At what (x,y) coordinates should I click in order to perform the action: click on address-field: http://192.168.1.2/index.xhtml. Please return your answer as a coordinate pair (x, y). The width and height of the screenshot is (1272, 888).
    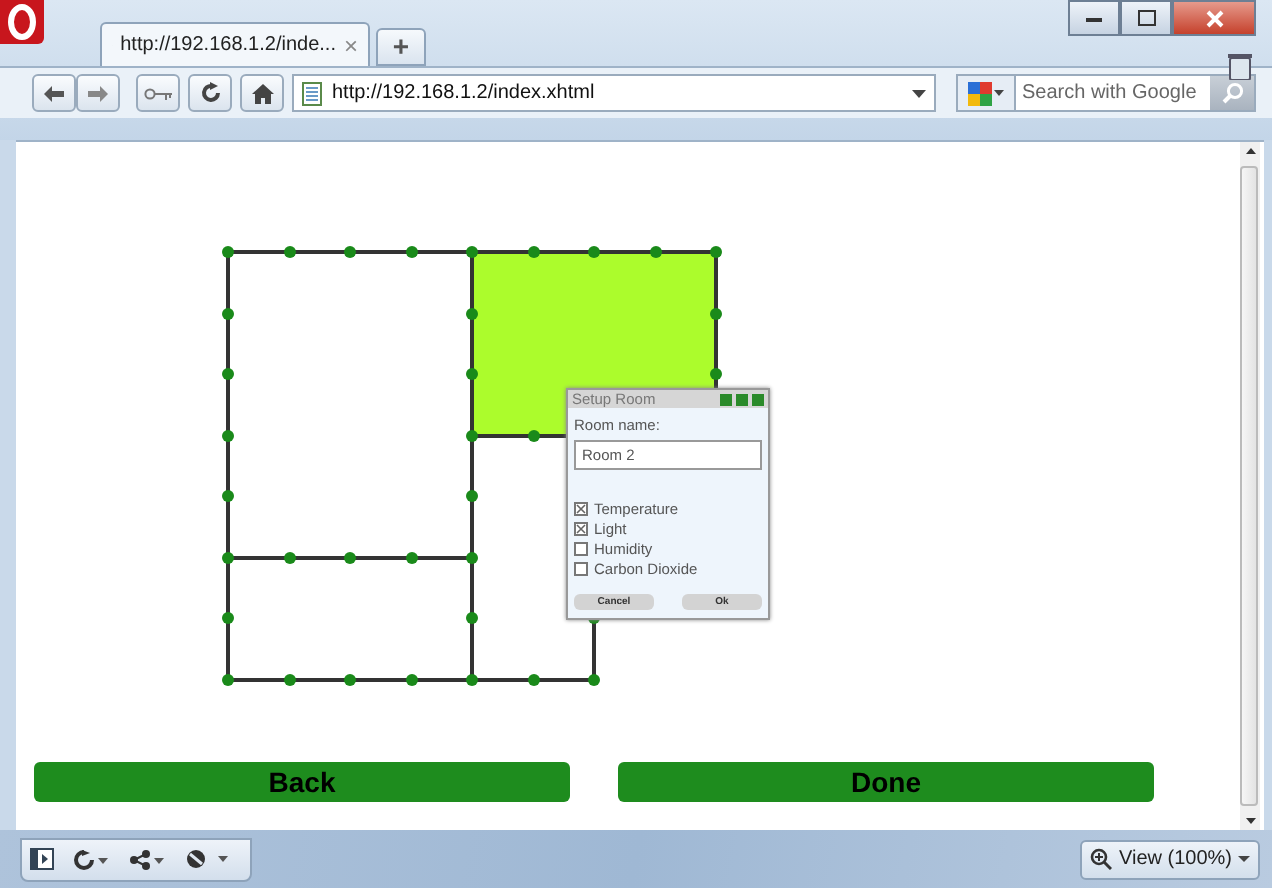
    Looking at the image, I should click on (614, 93).